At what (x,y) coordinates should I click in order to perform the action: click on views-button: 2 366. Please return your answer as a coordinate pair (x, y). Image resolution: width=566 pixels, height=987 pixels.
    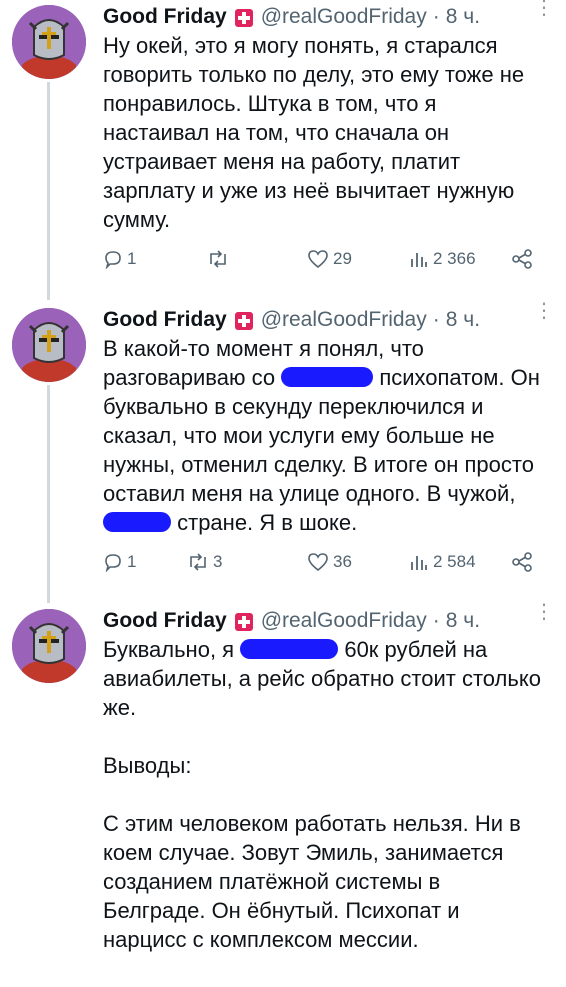
    Looking at the image, I should click on (442, 259).